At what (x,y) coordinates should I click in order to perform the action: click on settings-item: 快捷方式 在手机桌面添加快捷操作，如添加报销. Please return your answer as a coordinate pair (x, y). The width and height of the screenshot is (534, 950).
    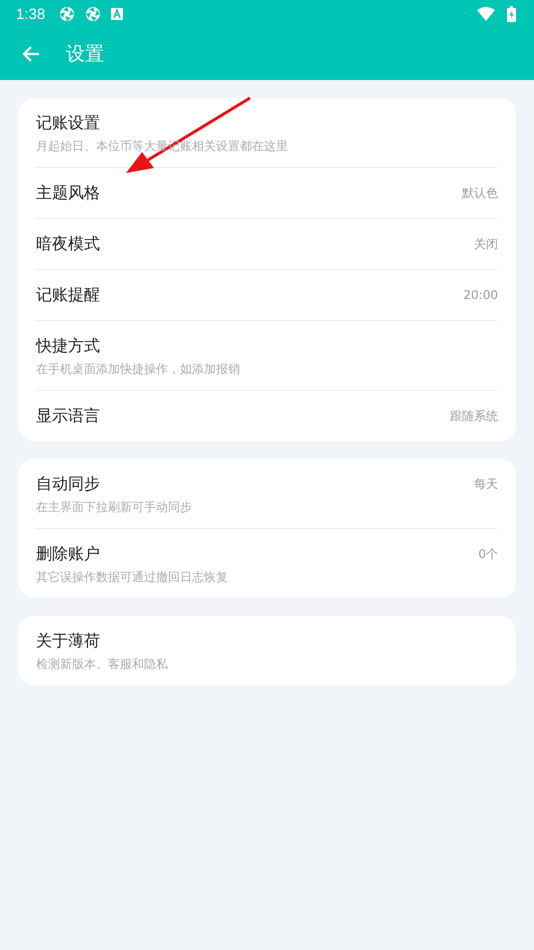
    Looking at the image, I should click on (267, 355).